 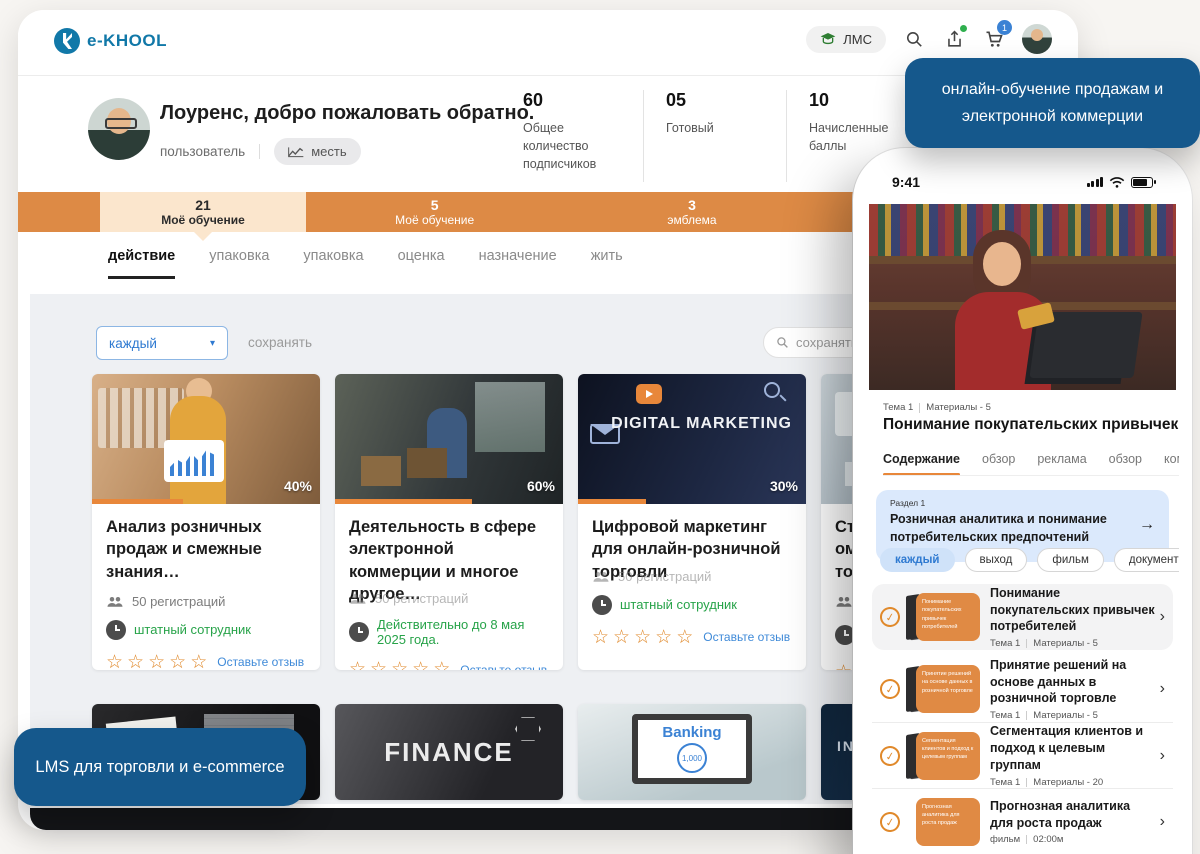 I want to click on subtab-packaging-1: упаковка, so click(x=239, y=263).